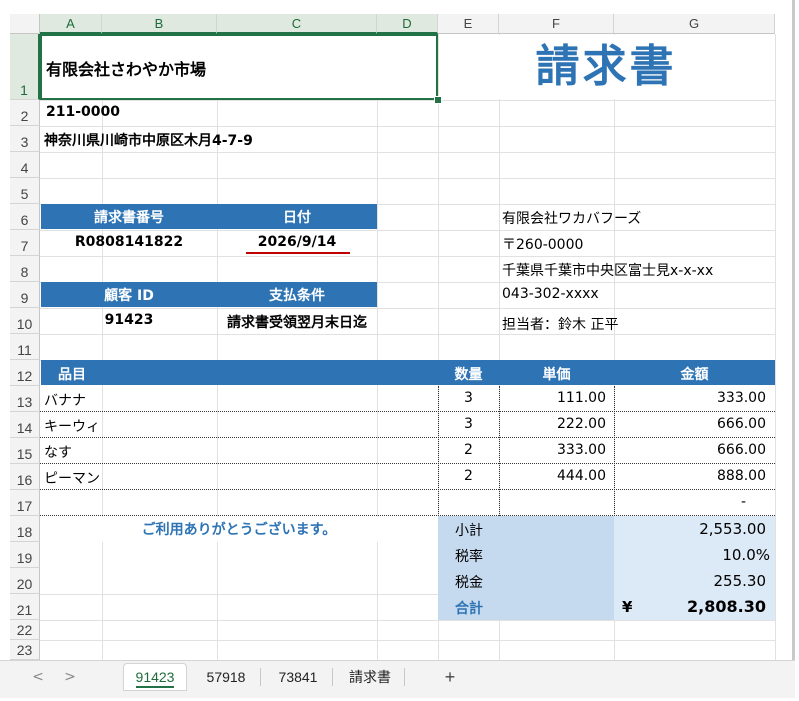 The height and width of the screenshot is (701, 799). What do you see at coordinates (239, 529) in the screenshot?
I see `thanks-message: ご利用ありがとうございます。` at bounding box center [239, 529].